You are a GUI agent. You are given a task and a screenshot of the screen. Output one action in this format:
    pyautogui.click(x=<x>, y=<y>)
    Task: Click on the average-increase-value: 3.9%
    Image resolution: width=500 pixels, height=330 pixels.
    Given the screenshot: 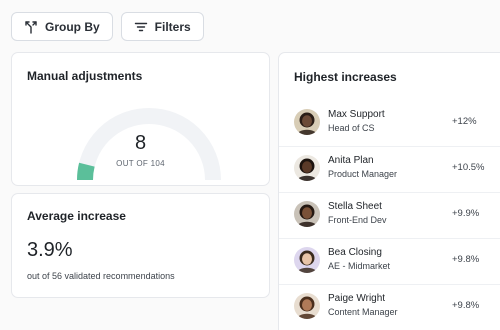 What is the action you would take?
    pyautogui.click(x=50, y=250)
    